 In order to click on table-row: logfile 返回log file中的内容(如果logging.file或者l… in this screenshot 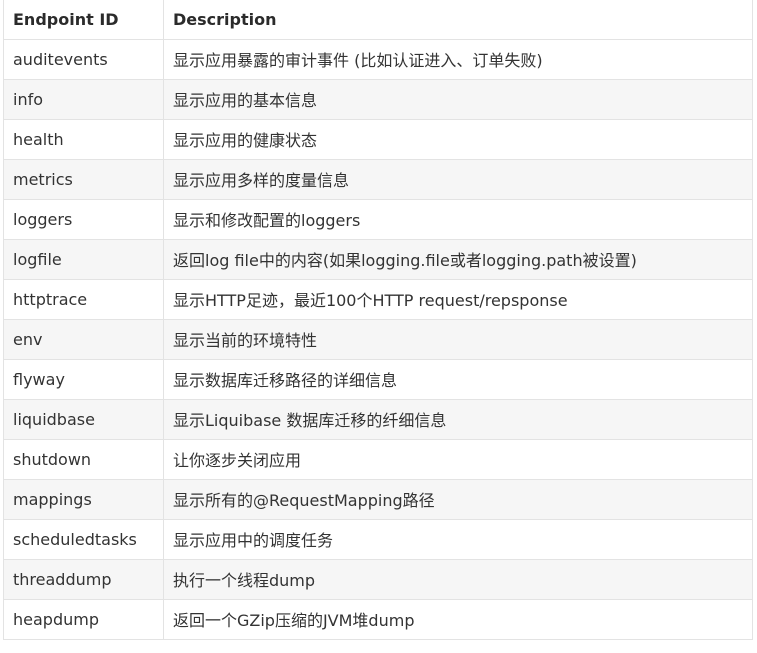, I will do `click(378, 259)`.